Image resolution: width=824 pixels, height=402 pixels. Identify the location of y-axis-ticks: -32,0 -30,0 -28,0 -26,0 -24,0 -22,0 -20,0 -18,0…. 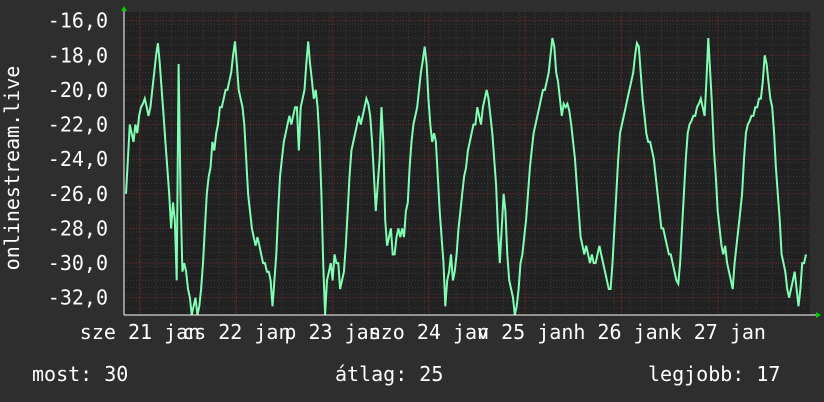
(78, 159).